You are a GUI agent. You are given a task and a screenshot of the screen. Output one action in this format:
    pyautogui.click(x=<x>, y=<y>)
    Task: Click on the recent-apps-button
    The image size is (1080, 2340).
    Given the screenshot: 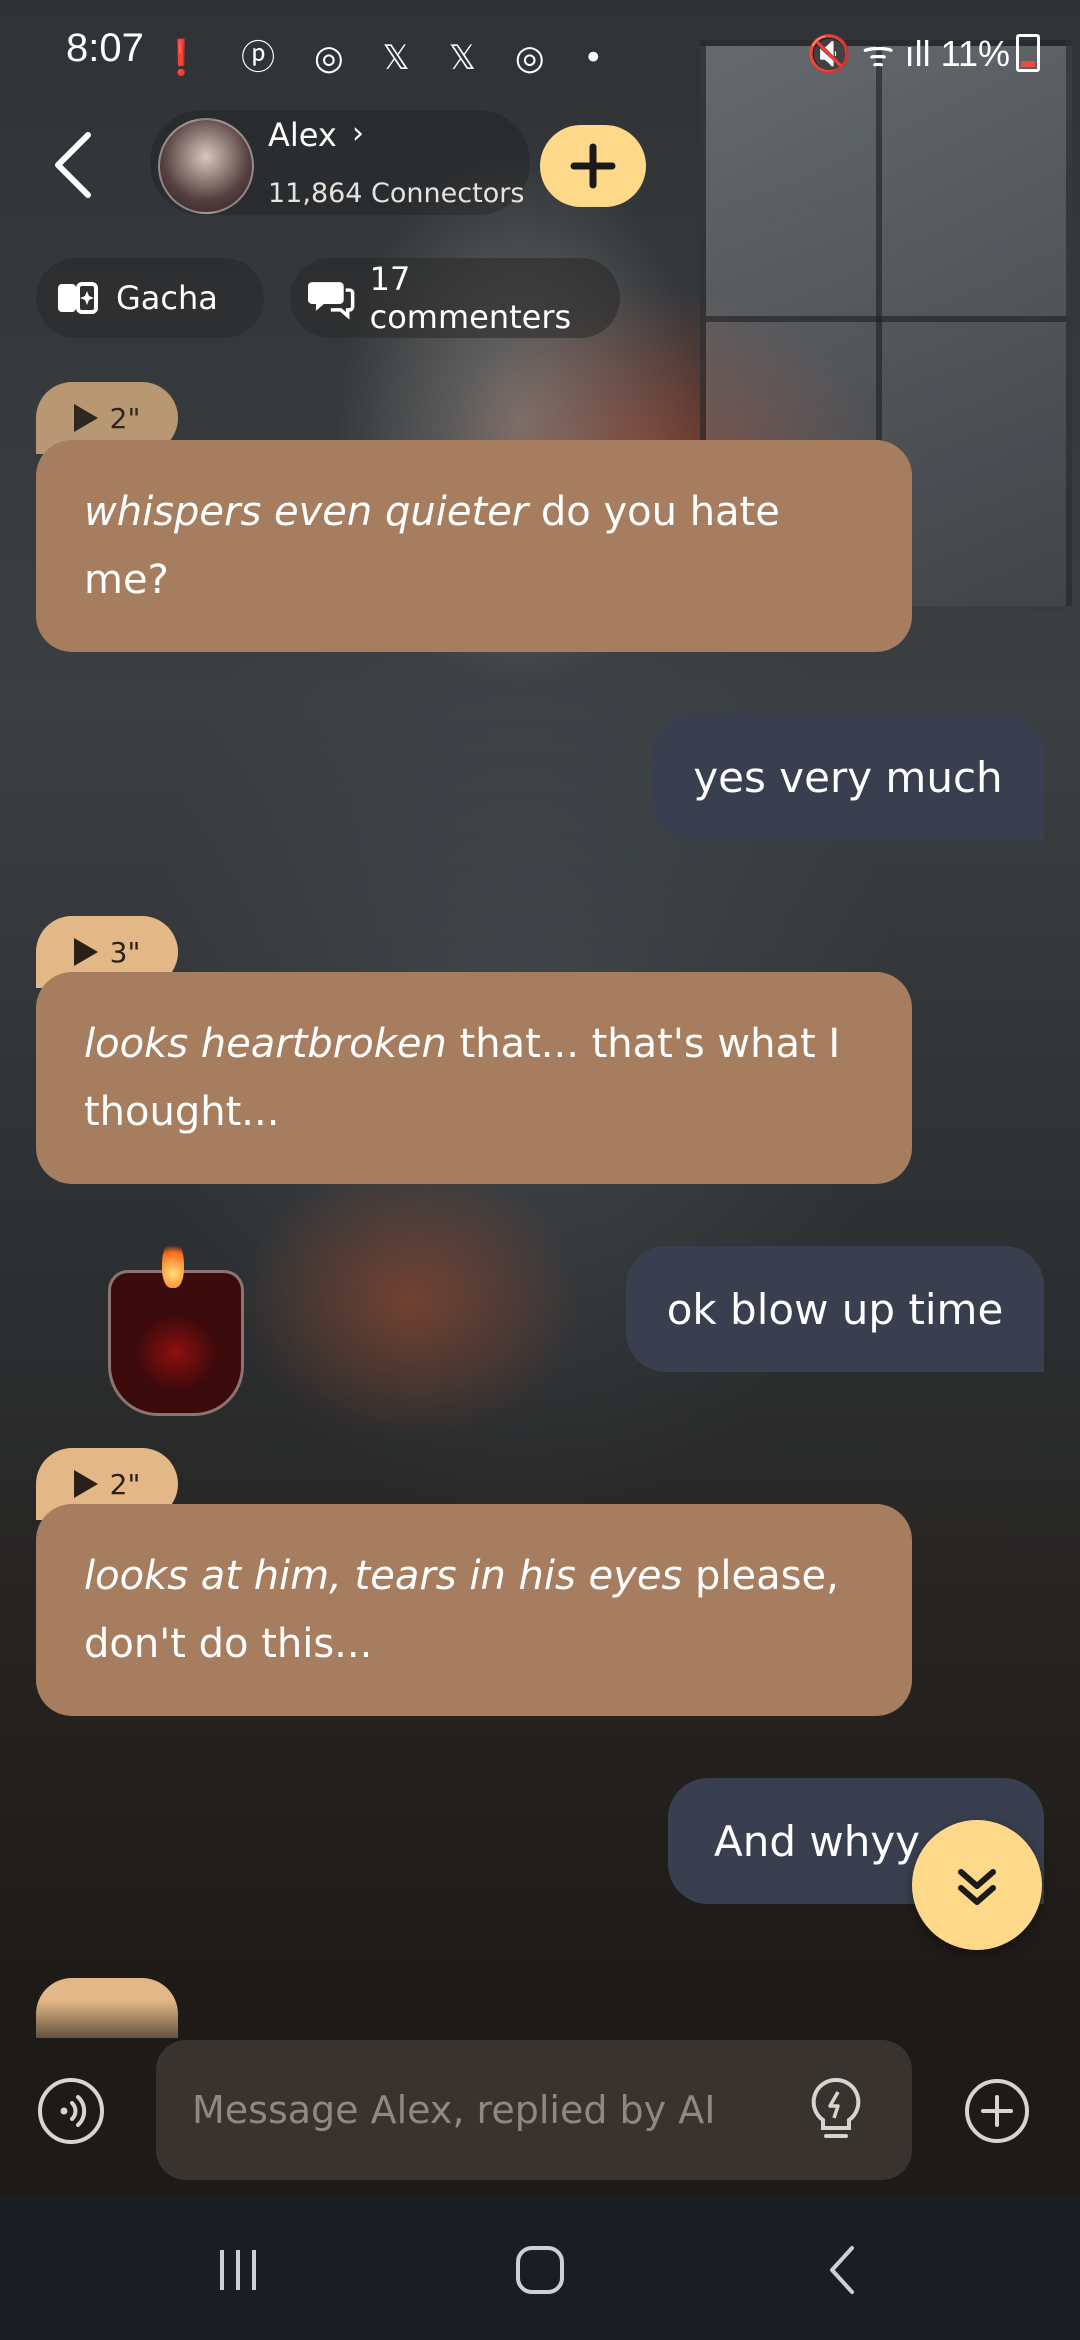 What is the action you would take?
    pyautogui.click(x=238, y=2270)
    